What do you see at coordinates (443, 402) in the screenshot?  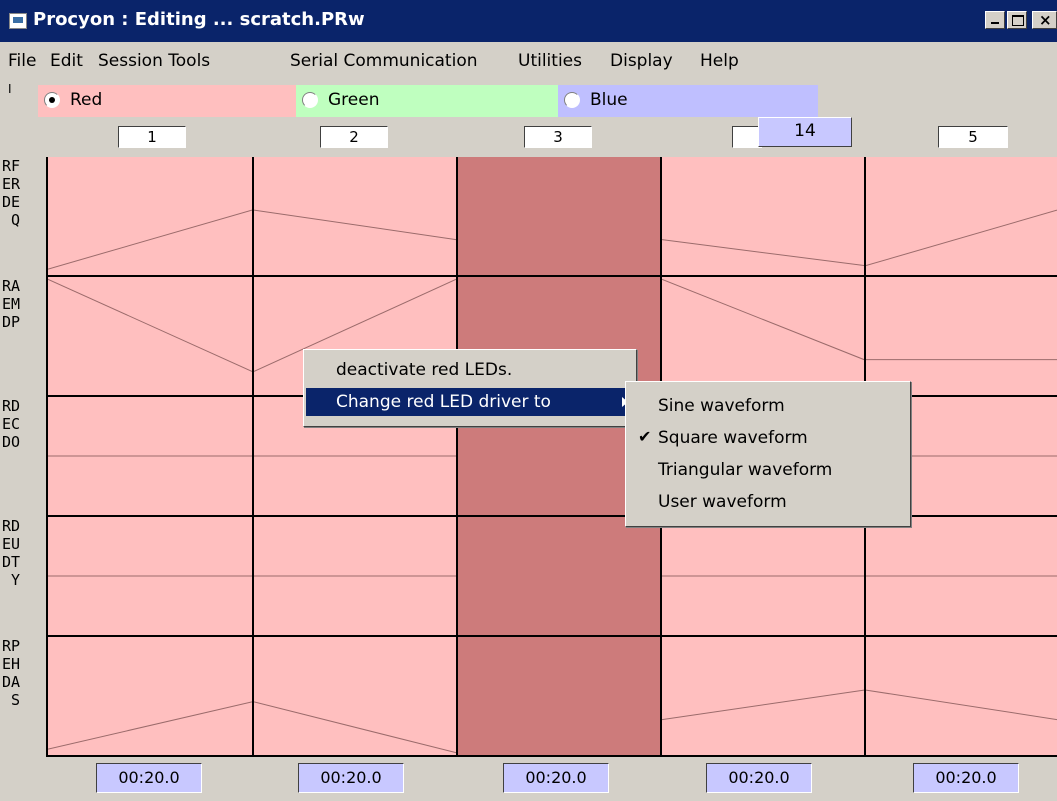 I see `change-red-led-driver-label: Change red LED driver to` at bounding box center [443, 402].